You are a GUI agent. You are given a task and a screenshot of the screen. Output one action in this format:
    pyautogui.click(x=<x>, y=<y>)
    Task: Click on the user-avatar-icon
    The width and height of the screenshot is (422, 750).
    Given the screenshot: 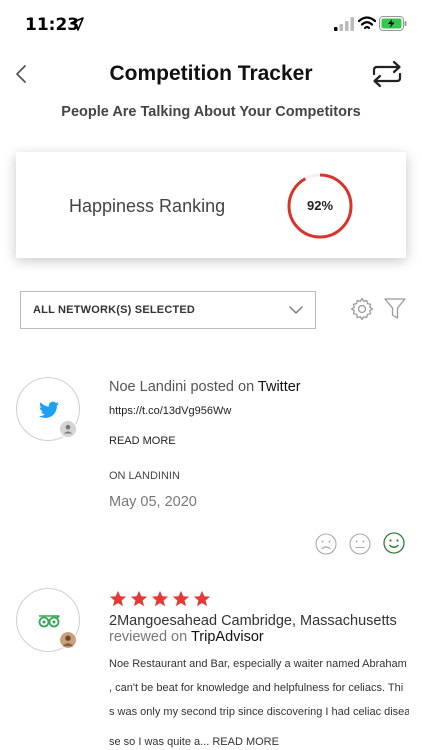 What is the action you would take?
    pyautogui.click(x=68, y=429)
    